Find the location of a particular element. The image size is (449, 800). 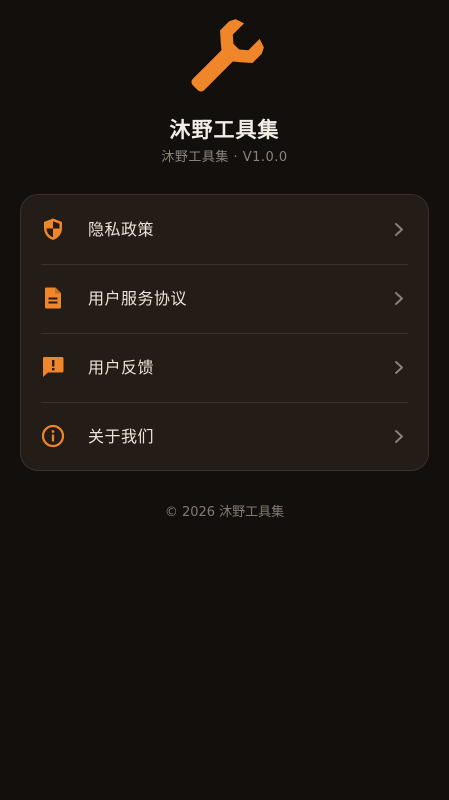

shield-icon is located at coordinates (53, 229).